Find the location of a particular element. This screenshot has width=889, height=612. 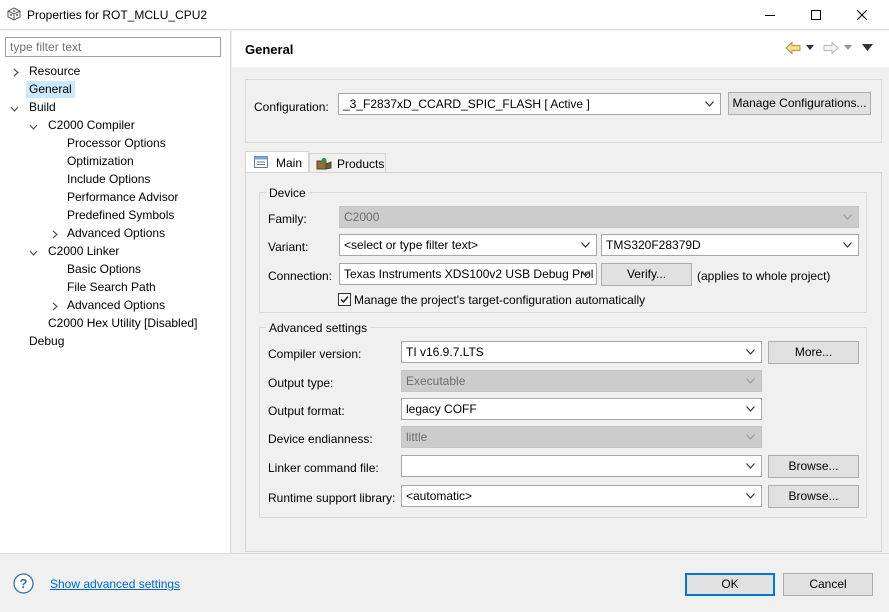

title-bar: Properties for ROT_MCLU_CPU2 is located at coordinates (444, 15).